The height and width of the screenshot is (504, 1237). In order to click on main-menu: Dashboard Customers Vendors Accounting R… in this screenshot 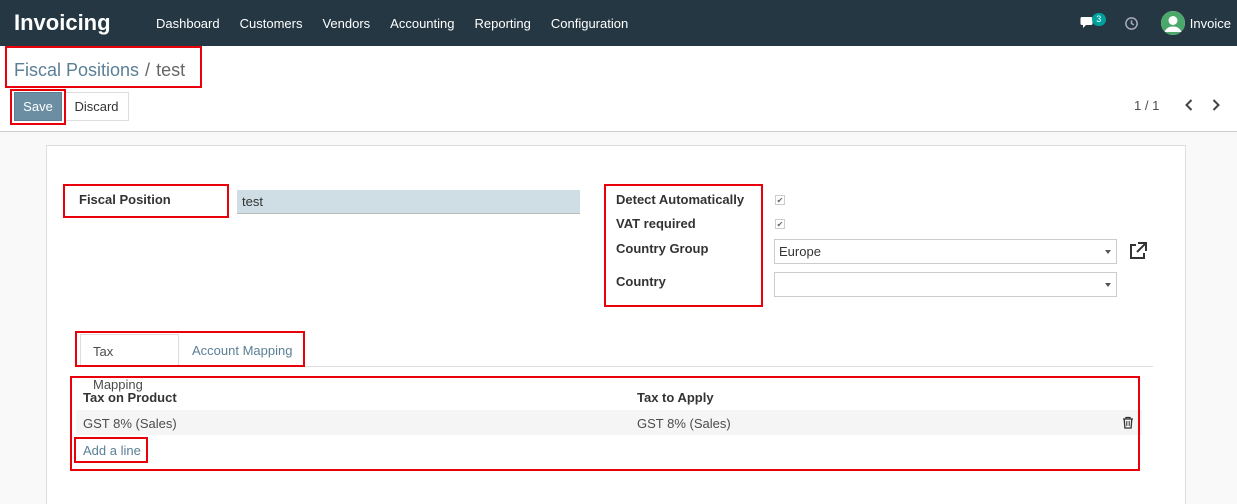, I will do `click(392, 23)`.